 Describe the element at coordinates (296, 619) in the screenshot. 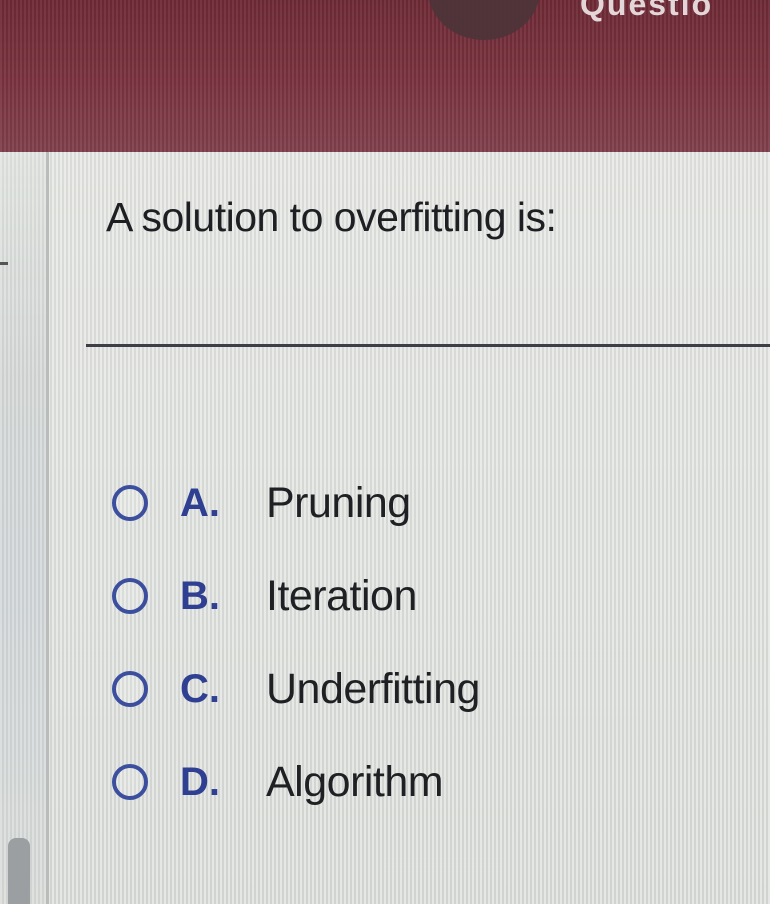

I see `choice-b: B. Iteration` at that location.